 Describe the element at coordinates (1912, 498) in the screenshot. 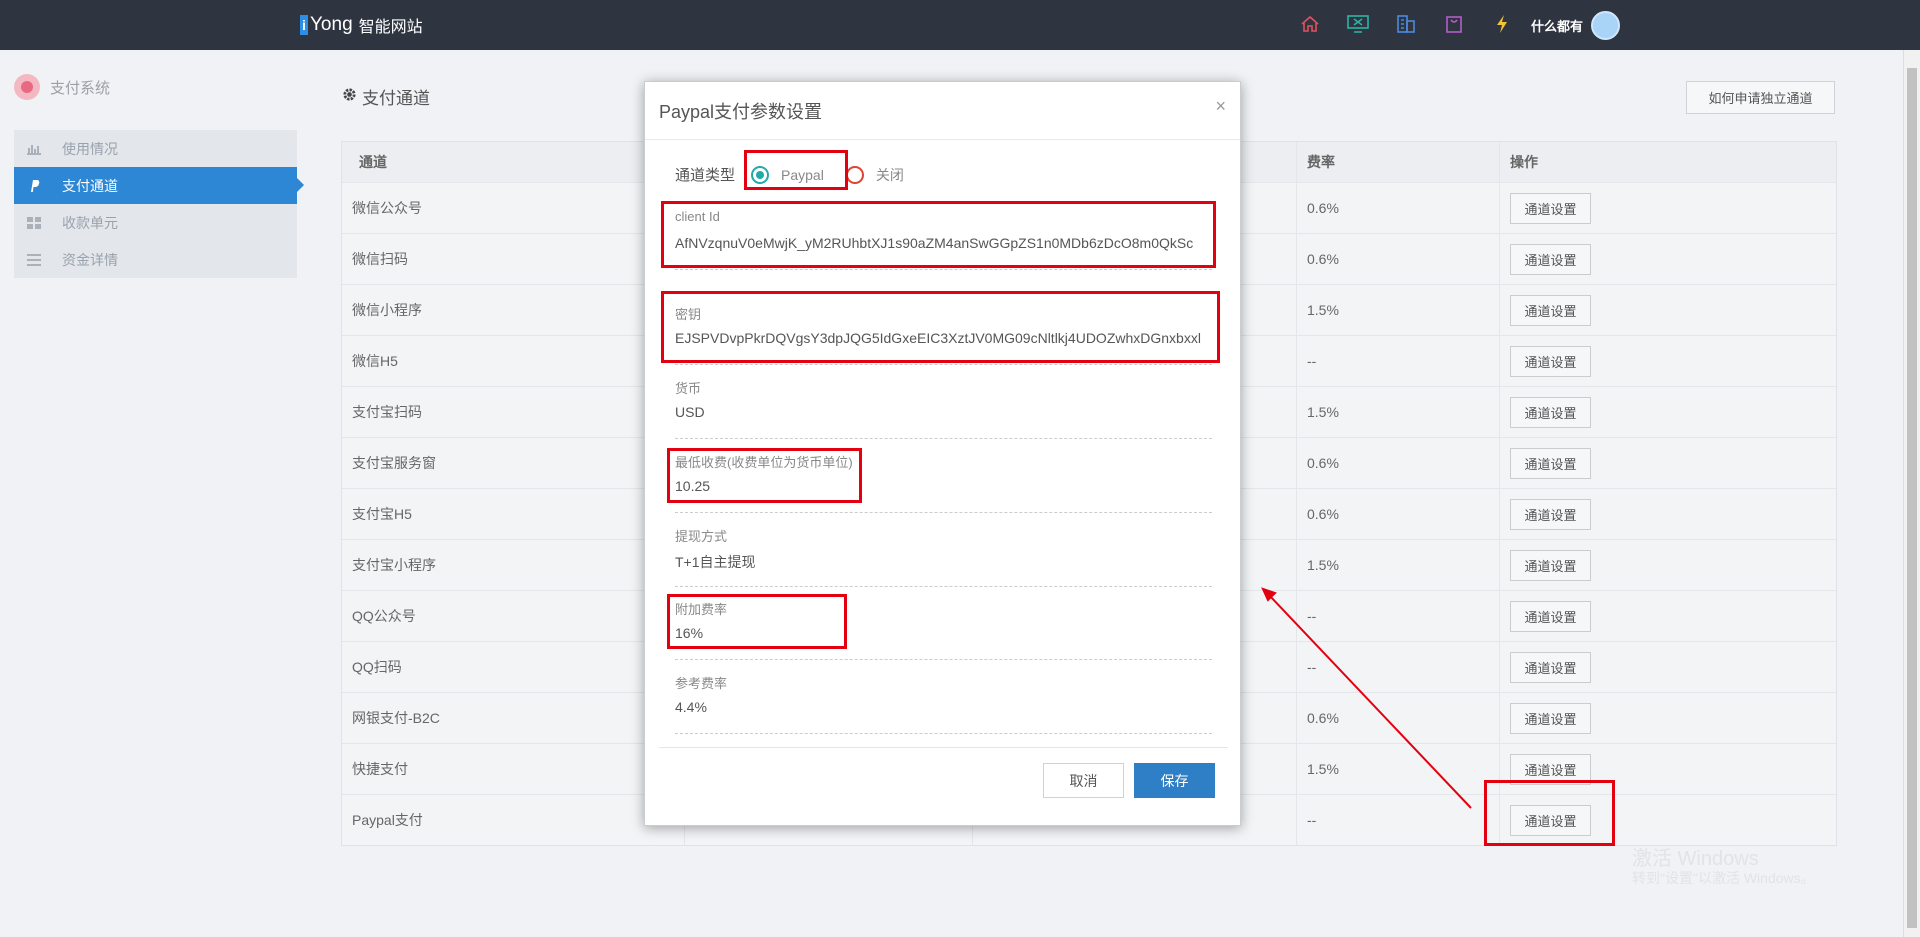

I see `scrollbar-thumb` at that location.